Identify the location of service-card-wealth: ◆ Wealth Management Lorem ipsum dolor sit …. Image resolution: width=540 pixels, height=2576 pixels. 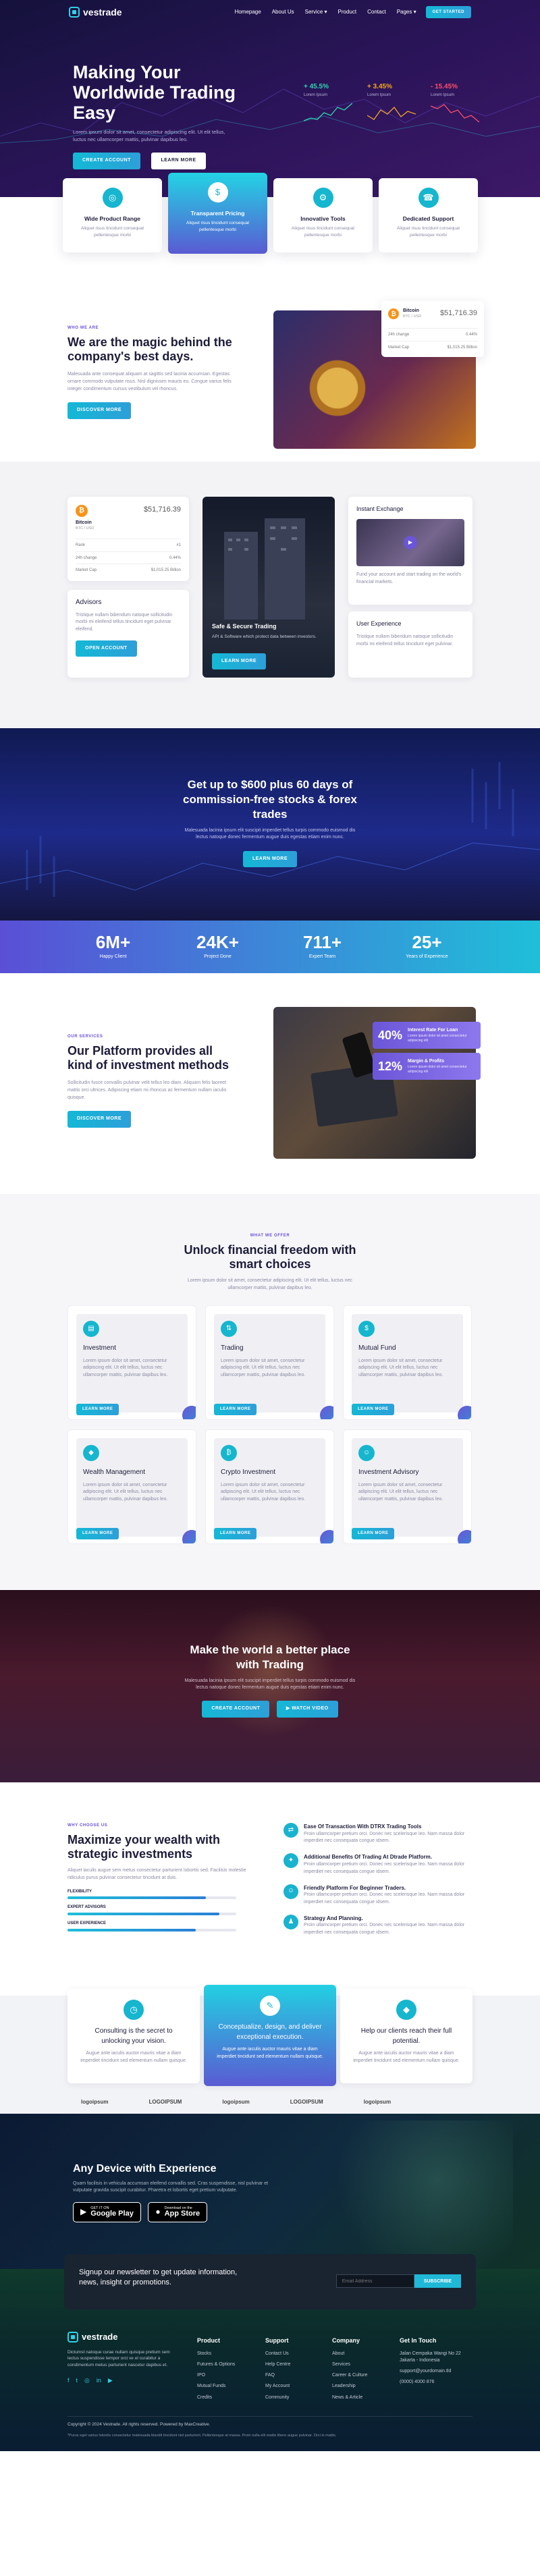
(132, 1486).